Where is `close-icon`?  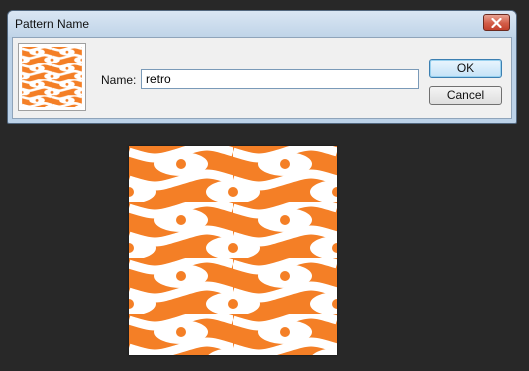
close-icon is located at coordinates (496, 22).